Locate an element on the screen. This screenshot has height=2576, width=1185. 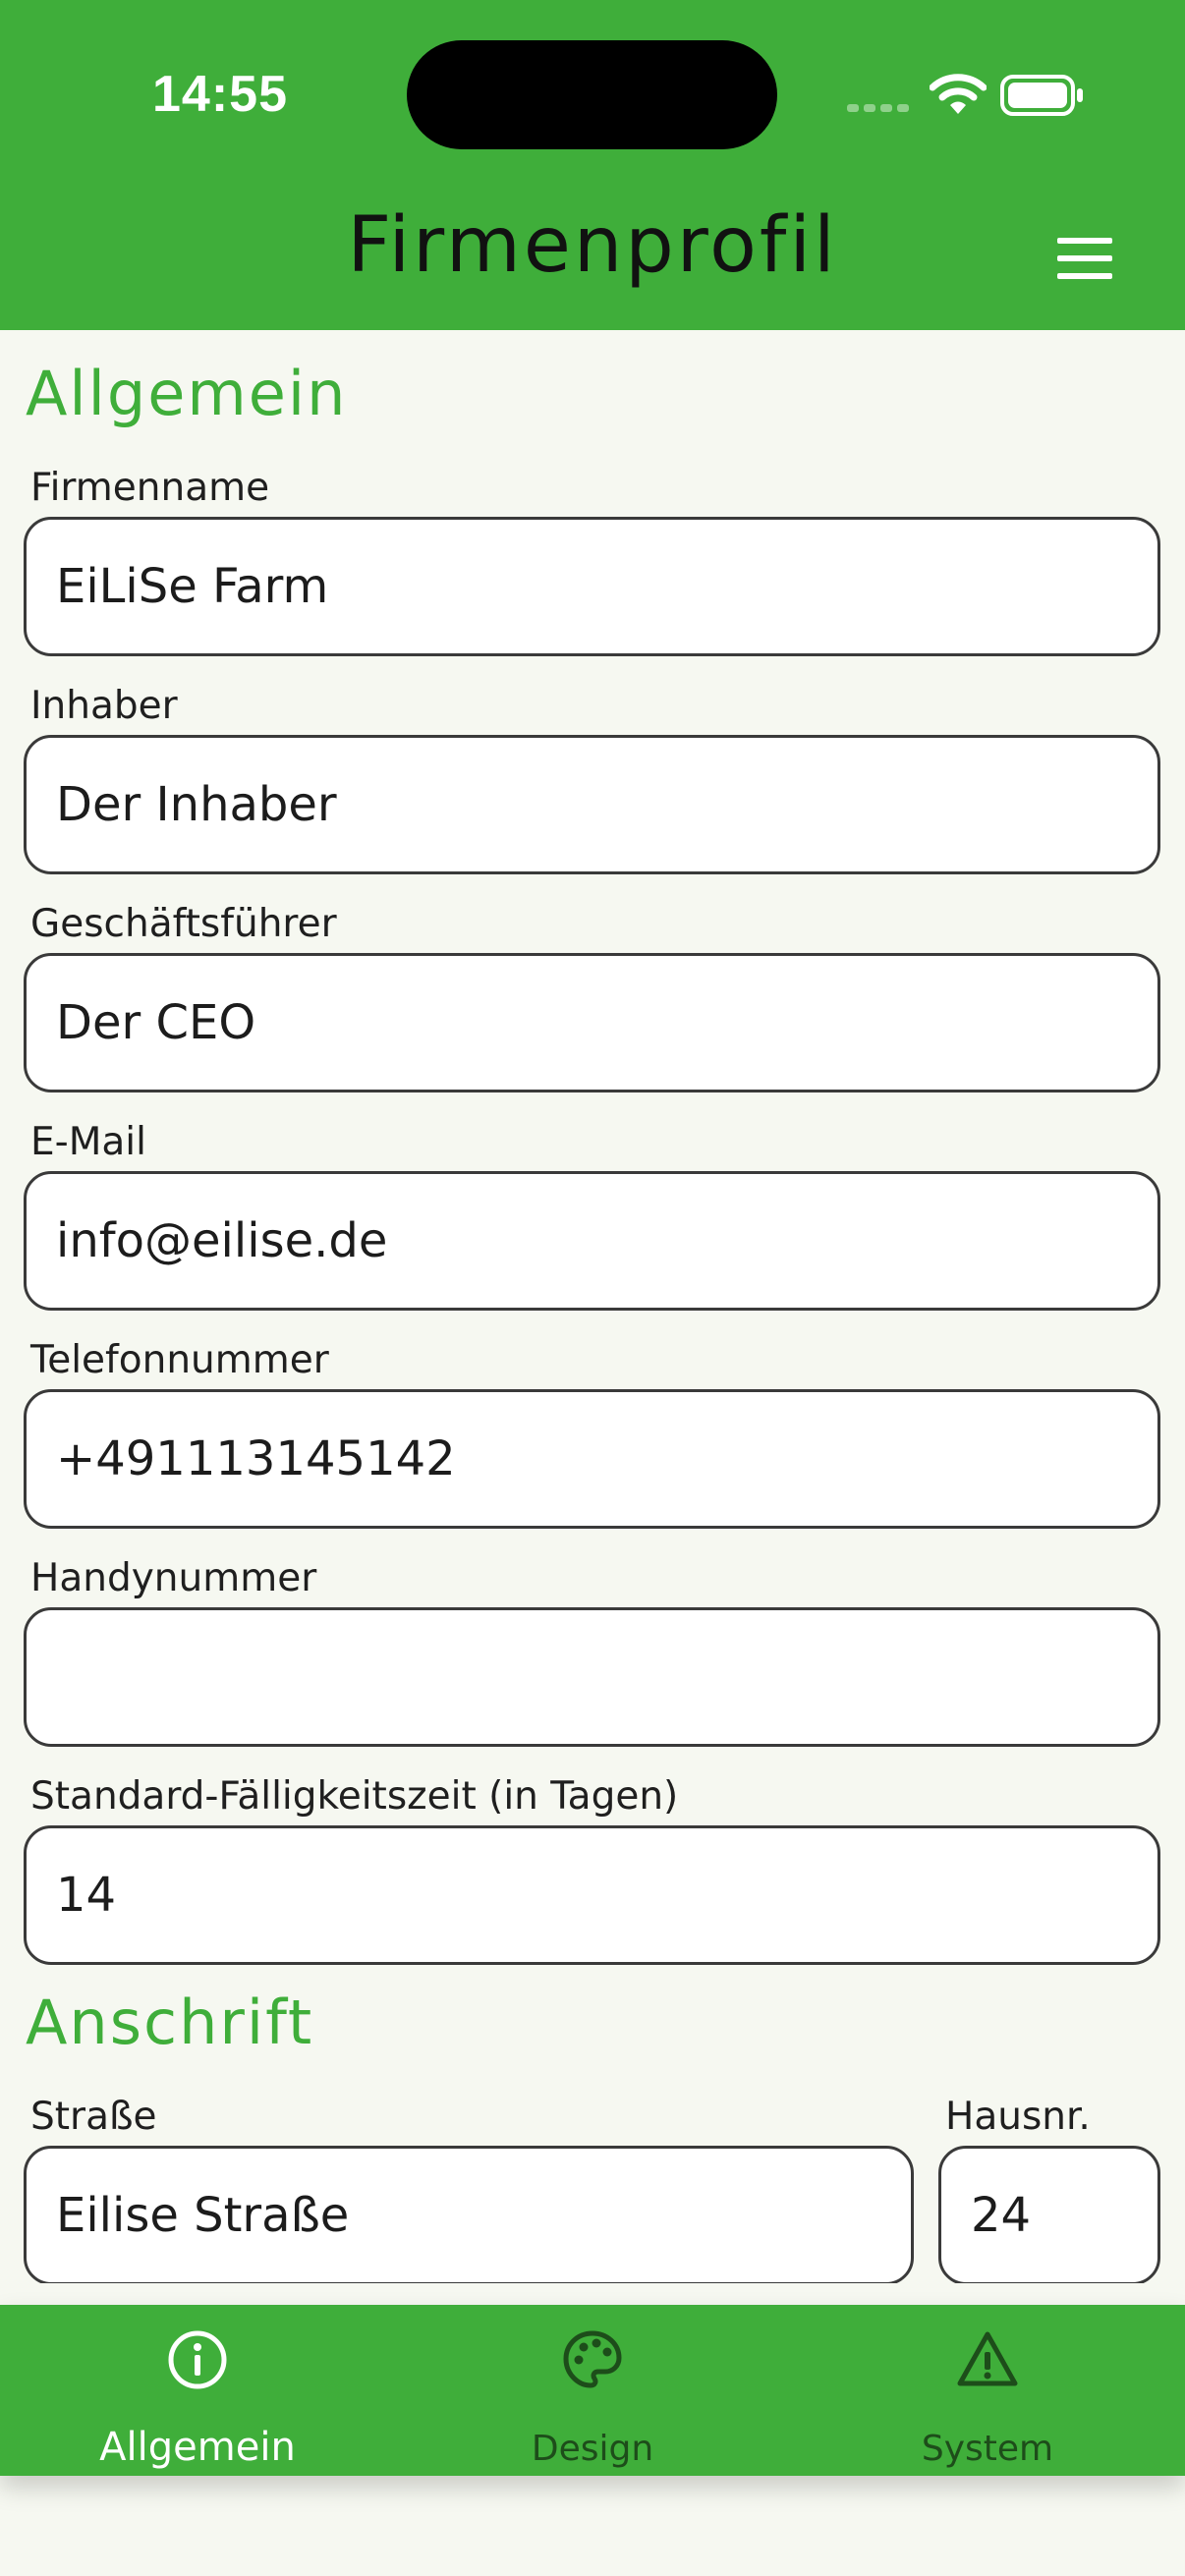
label-mobile: Handynummer is located at coordinates (174, 1578).